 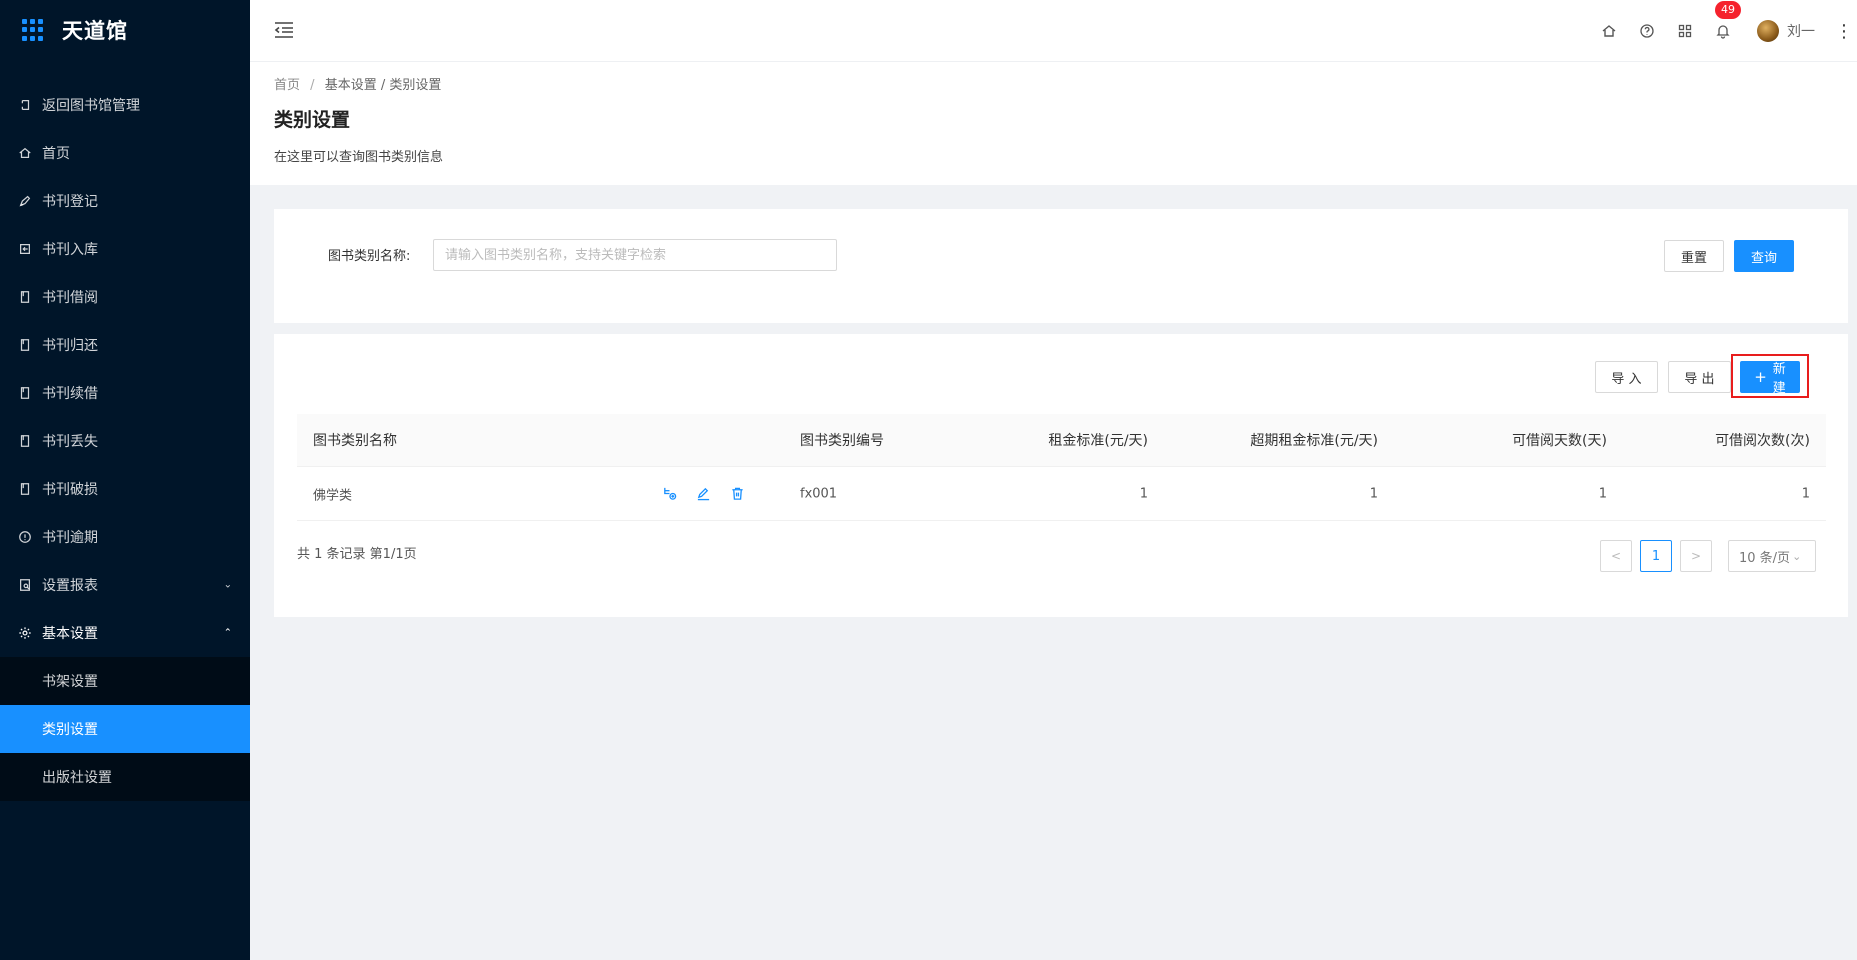 I want to click on basic-settings-submenu: 书架设置 类别设置 出版社设置, so click(x=125, y=729).